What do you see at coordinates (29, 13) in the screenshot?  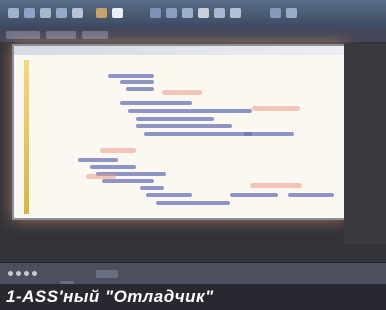 I see `save-icon` at bounding box center [29, 13].